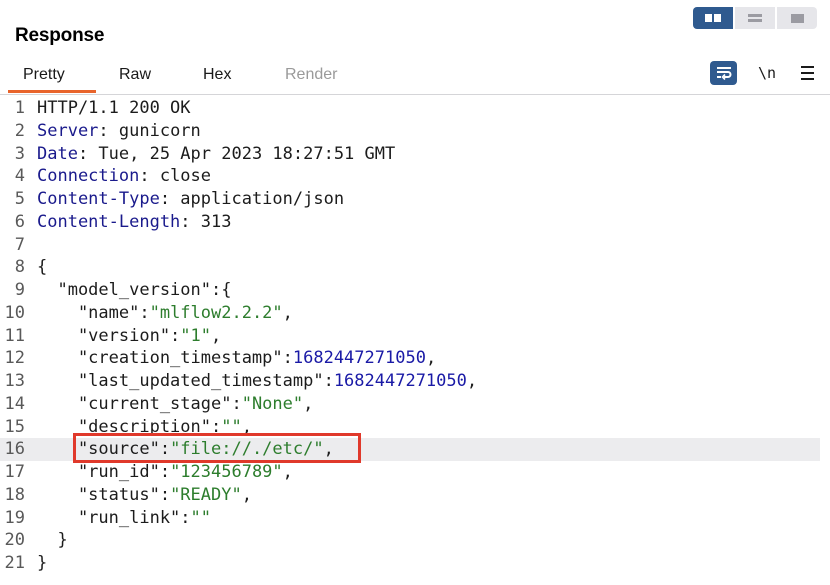 This screenshot has width=830, height=585. I want to click on line-number: 1, so click(19, 108).